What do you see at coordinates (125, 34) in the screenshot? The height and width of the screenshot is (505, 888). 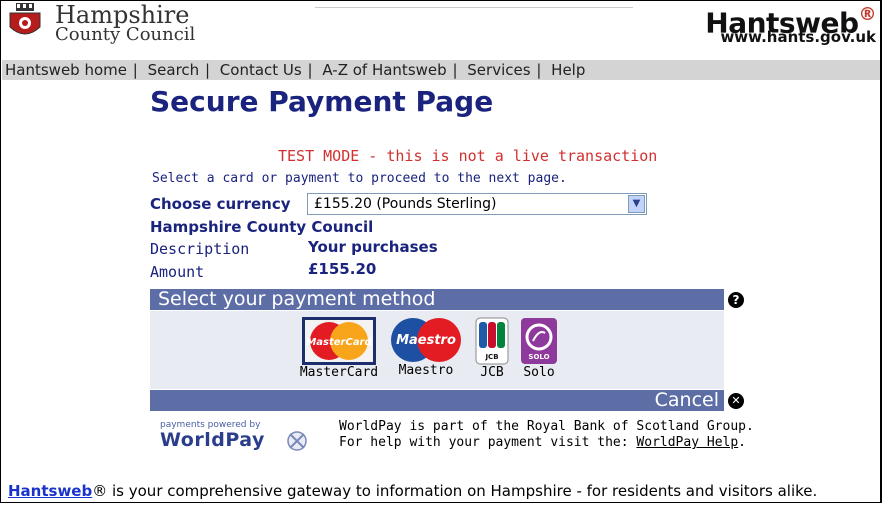 I see `council-subtitle: County Council` at bounding box center [125, 34].